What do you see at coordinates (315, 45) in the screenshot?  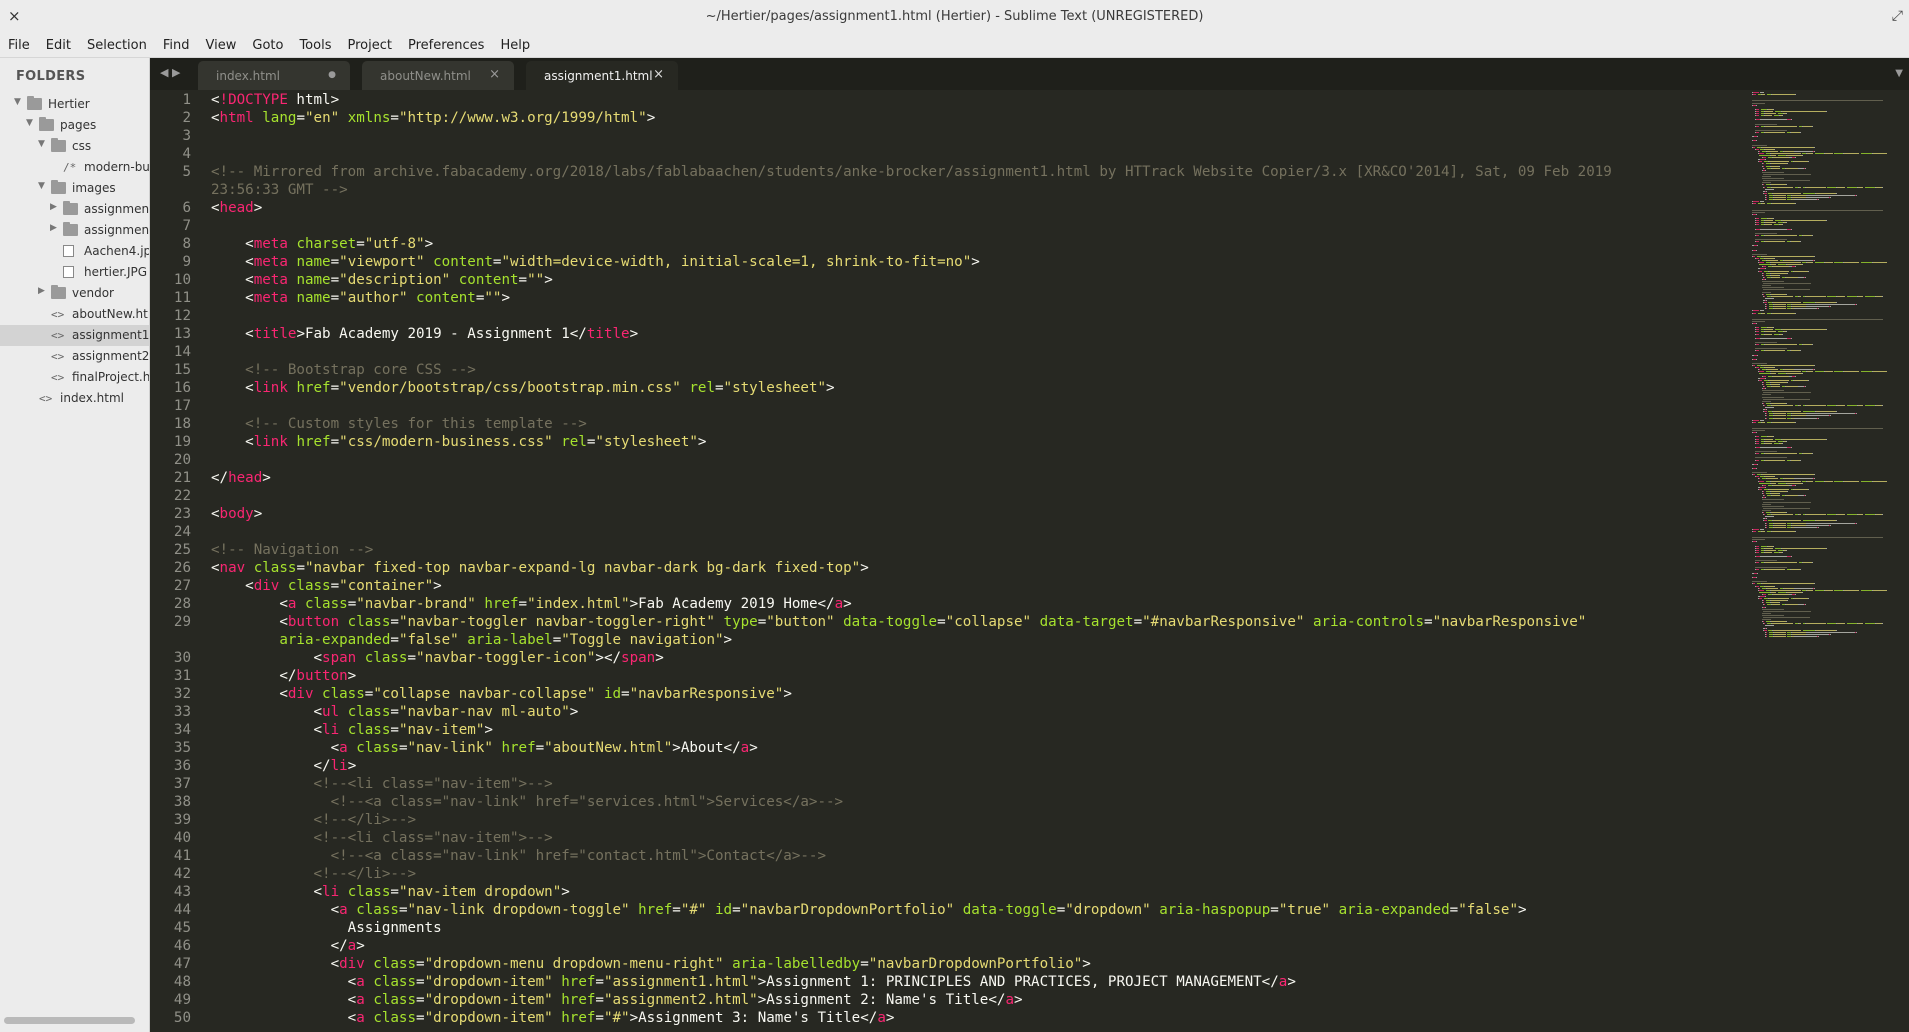 I see `menu-tools: Tools` at bounding box center [315, 45].